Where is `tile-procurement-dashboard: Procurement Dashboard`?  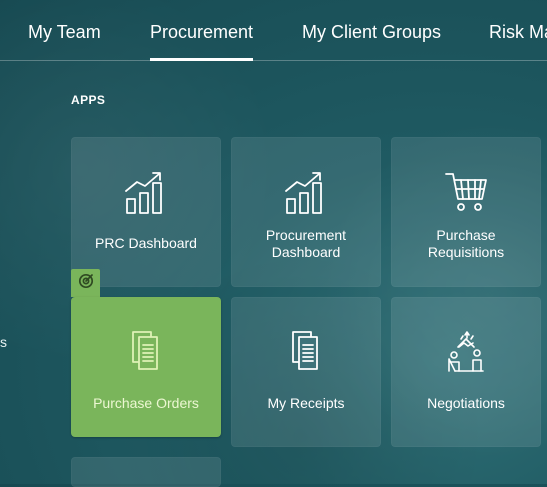 tile-procurement-dashboard: Procurement Dashboard is located at coordinates (306, 212).